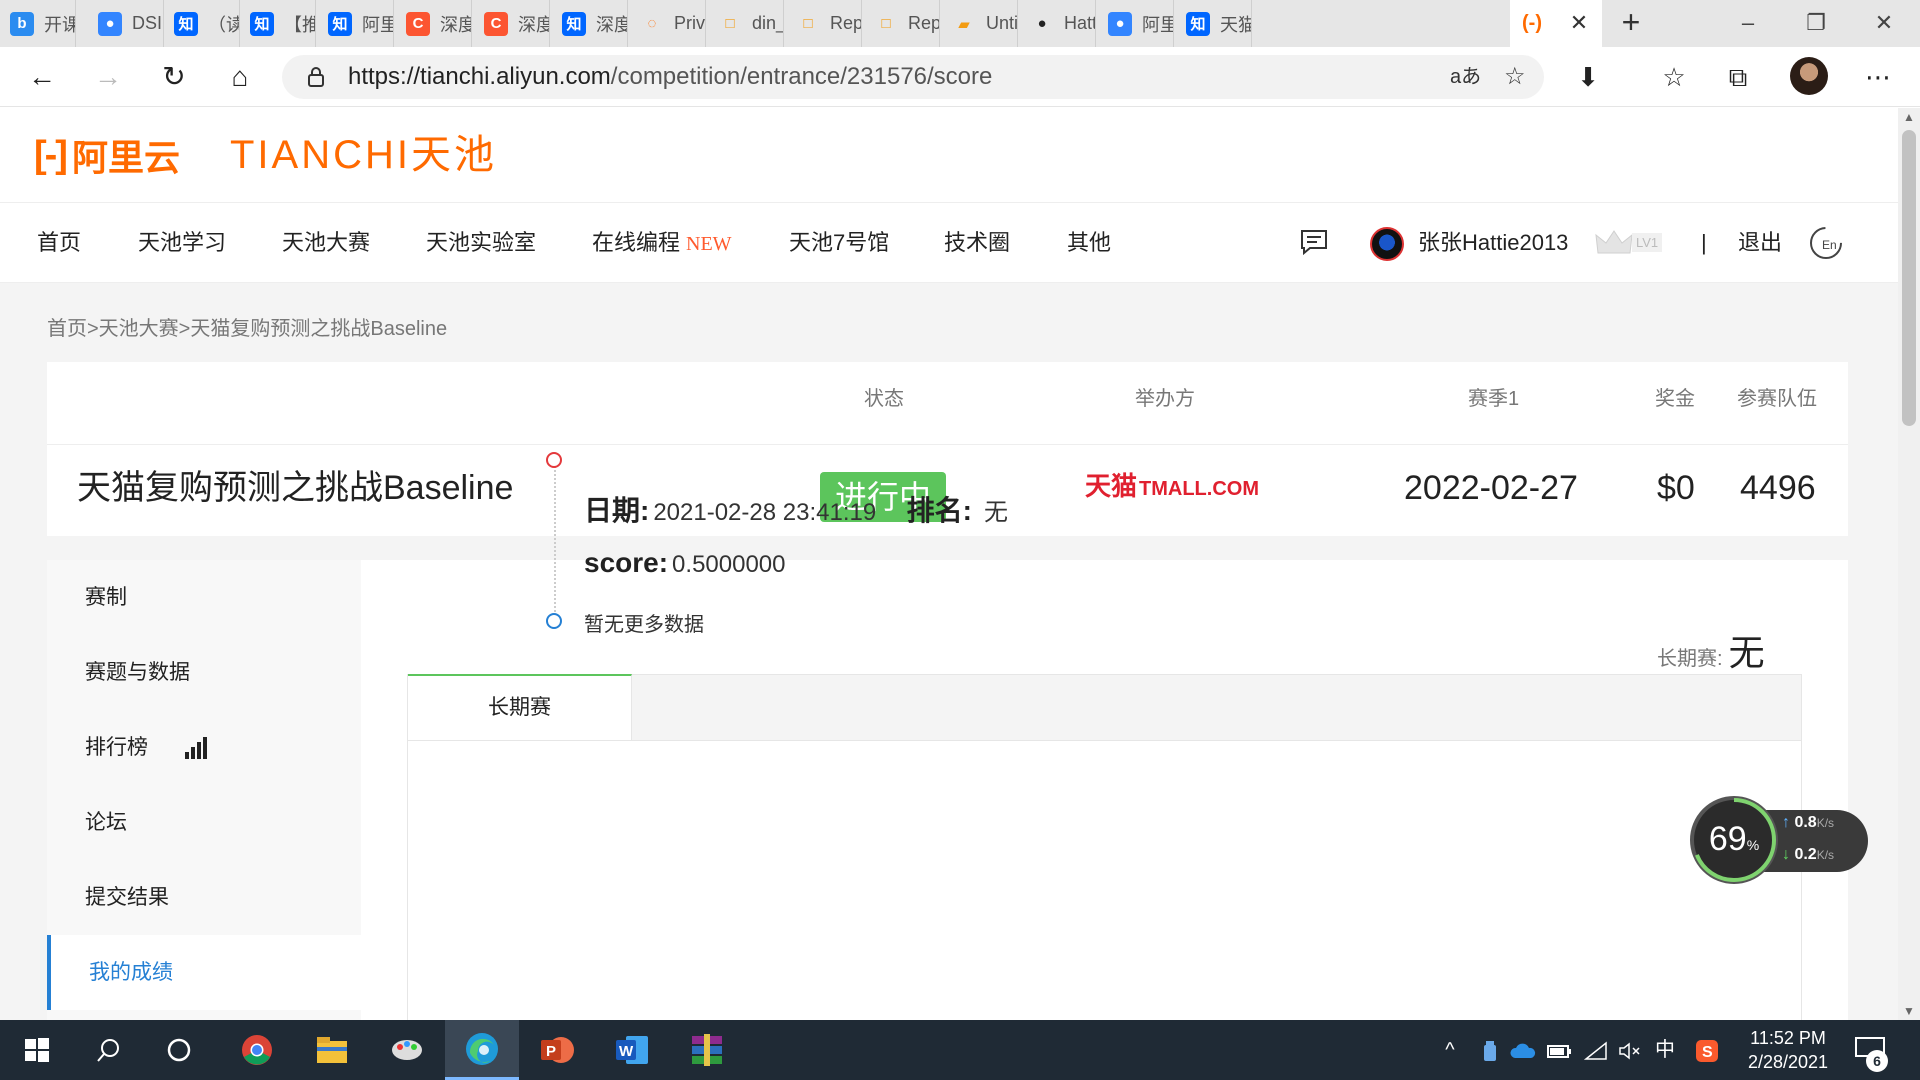 Image resolution: width=1920 pixels, height=1080 pixels. I want to click on forward-button: →, so click(108, 77).